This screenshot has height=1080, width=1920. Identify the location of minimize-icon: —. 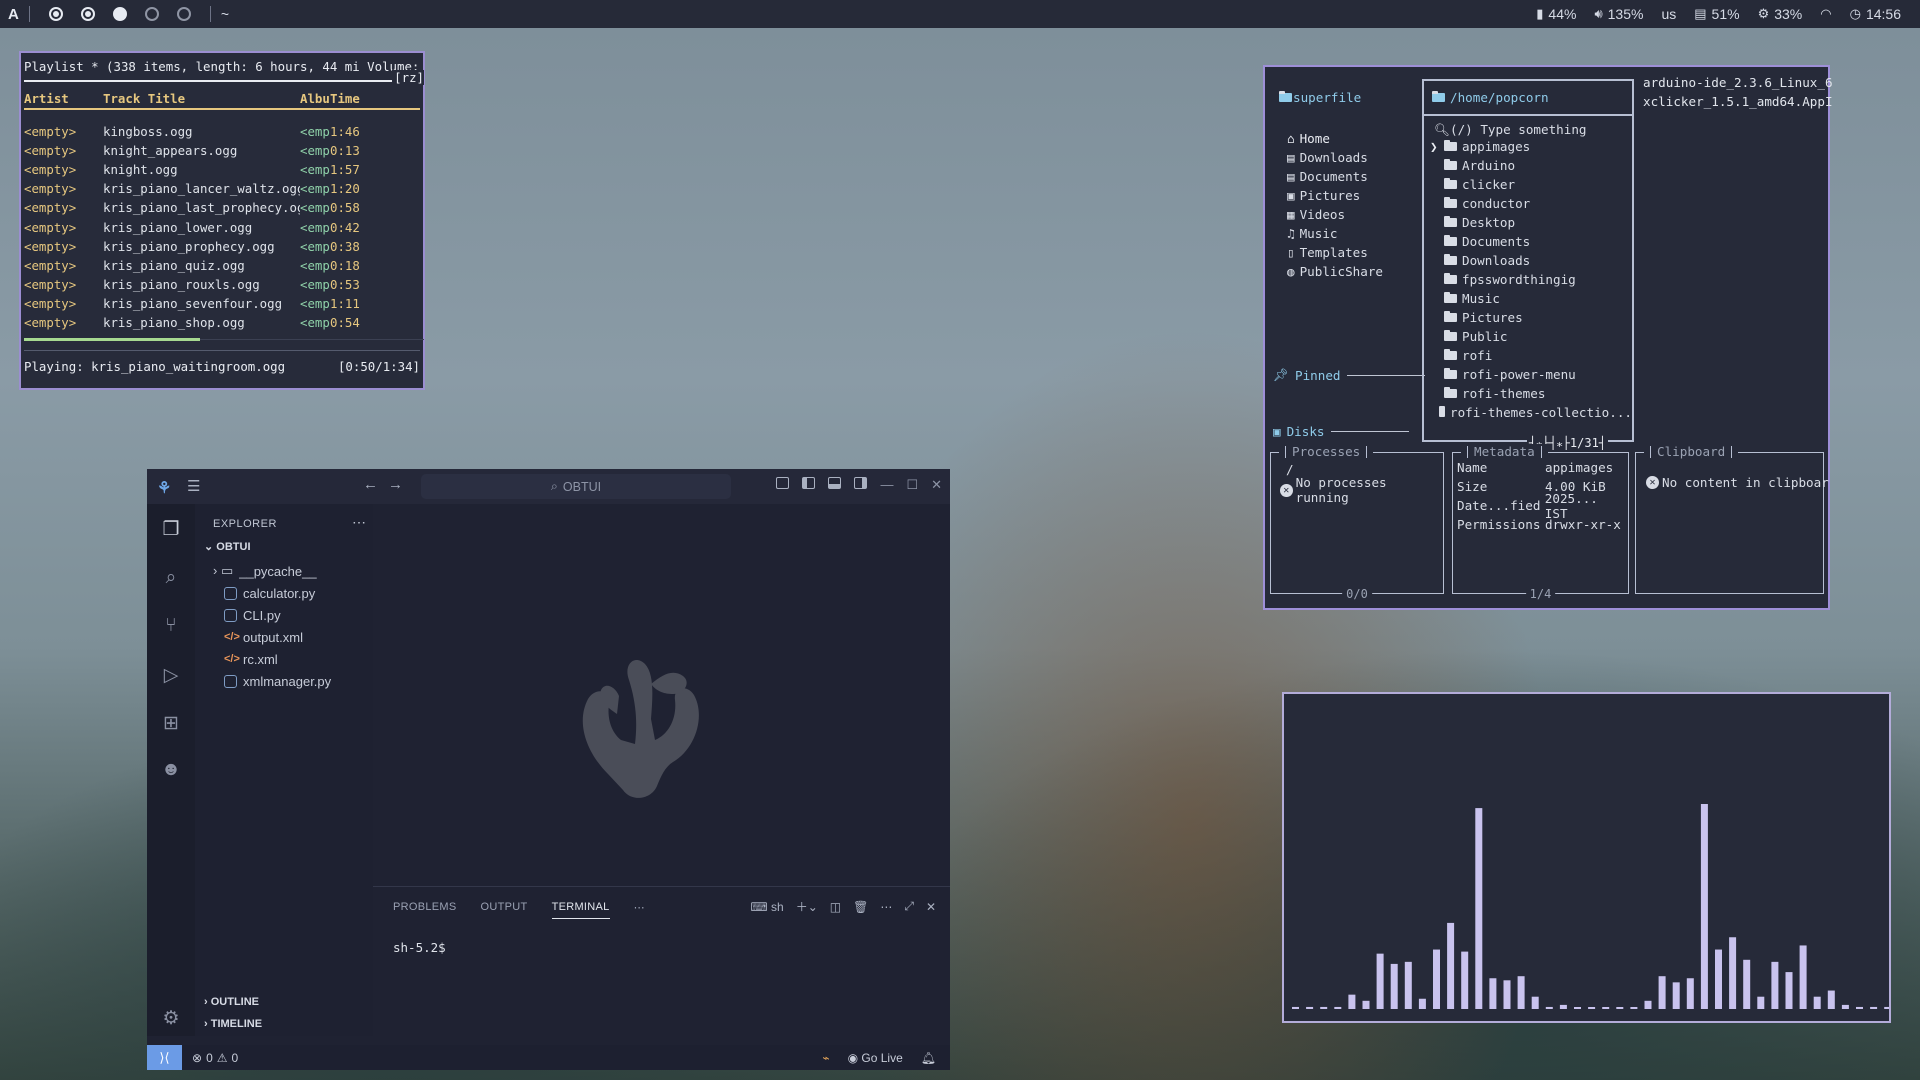
(886, 485).